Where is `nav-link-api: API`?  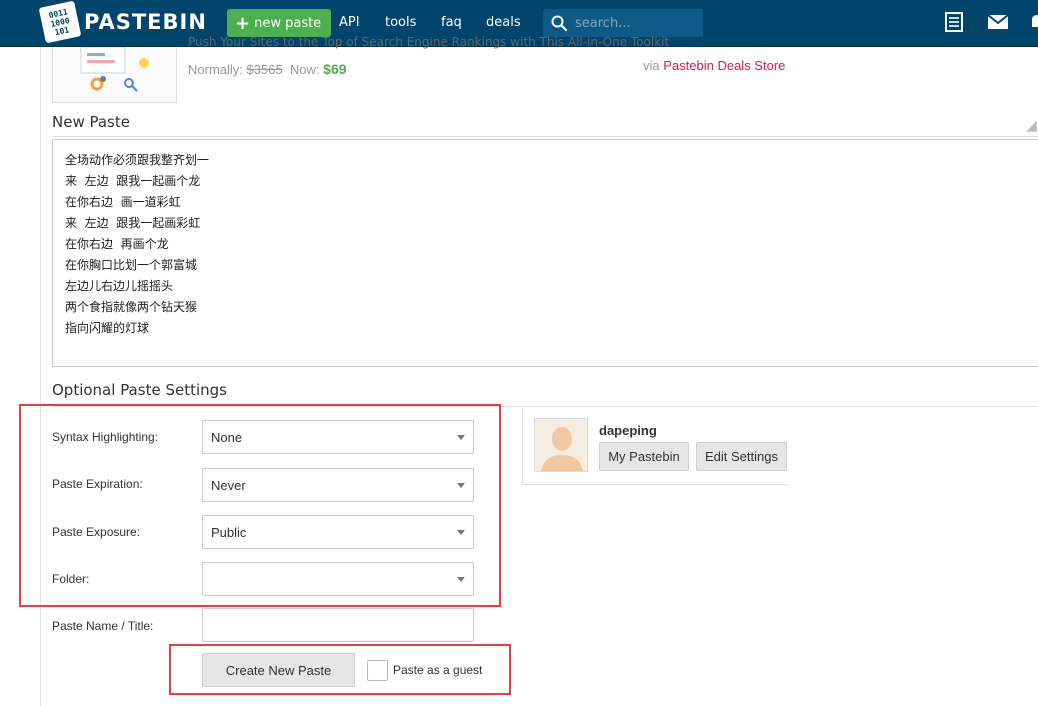
nav-link-api: API is located at coordinates (349, 22).